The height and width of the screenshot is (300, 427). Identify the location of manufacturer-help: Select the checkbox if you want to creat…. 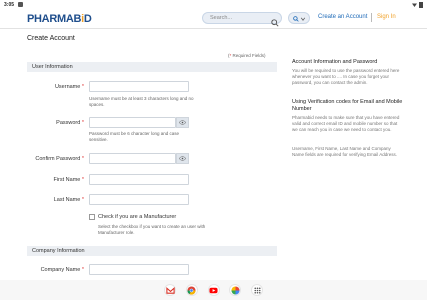
(152, 229).